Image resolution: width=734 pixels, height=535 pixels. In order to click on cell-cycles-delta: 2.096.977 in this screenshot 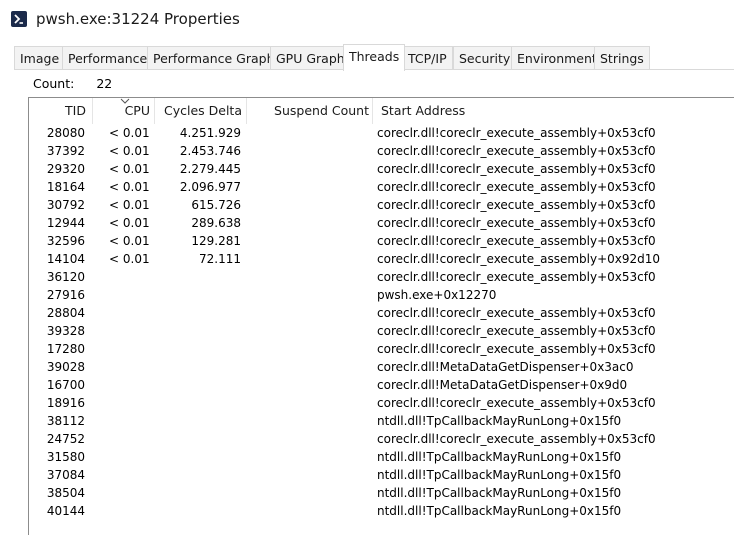, I will do `click(210, 187)`.